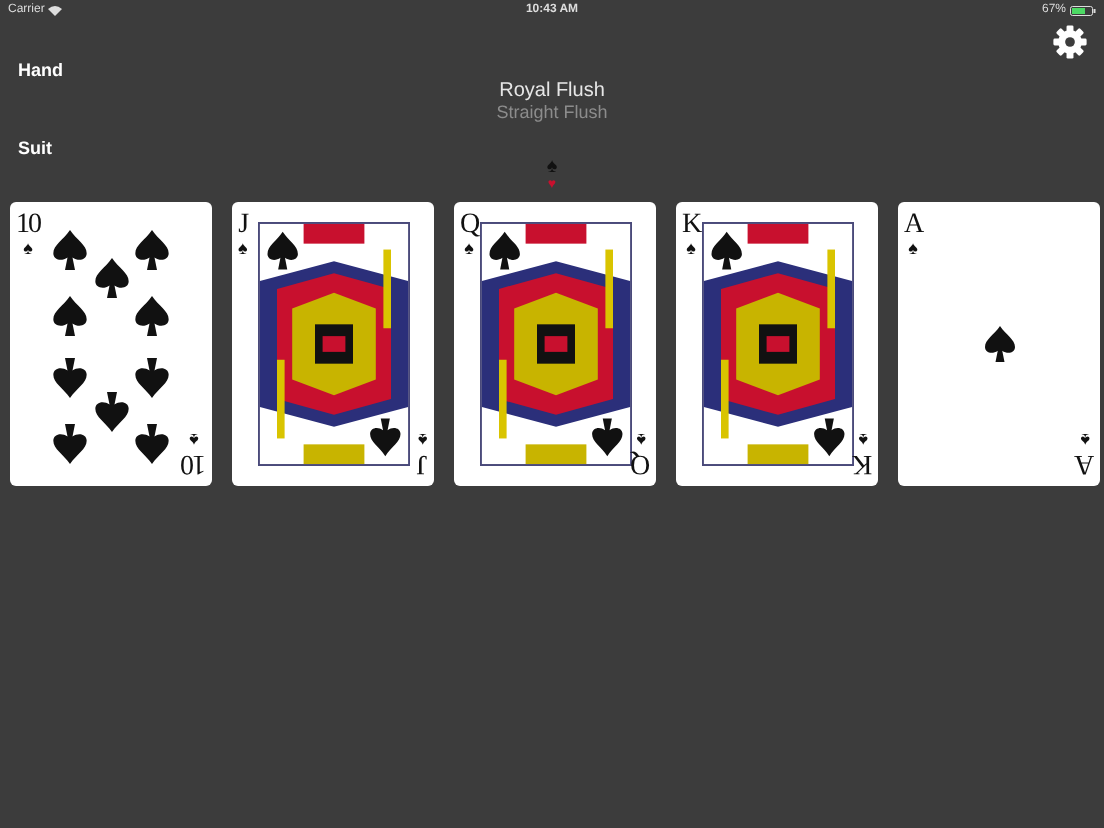 The image size is (1104, 828). Describe the element at coordinates (552, 112) in the screenshot. I see `hand-option: Straight Flush` at that location.